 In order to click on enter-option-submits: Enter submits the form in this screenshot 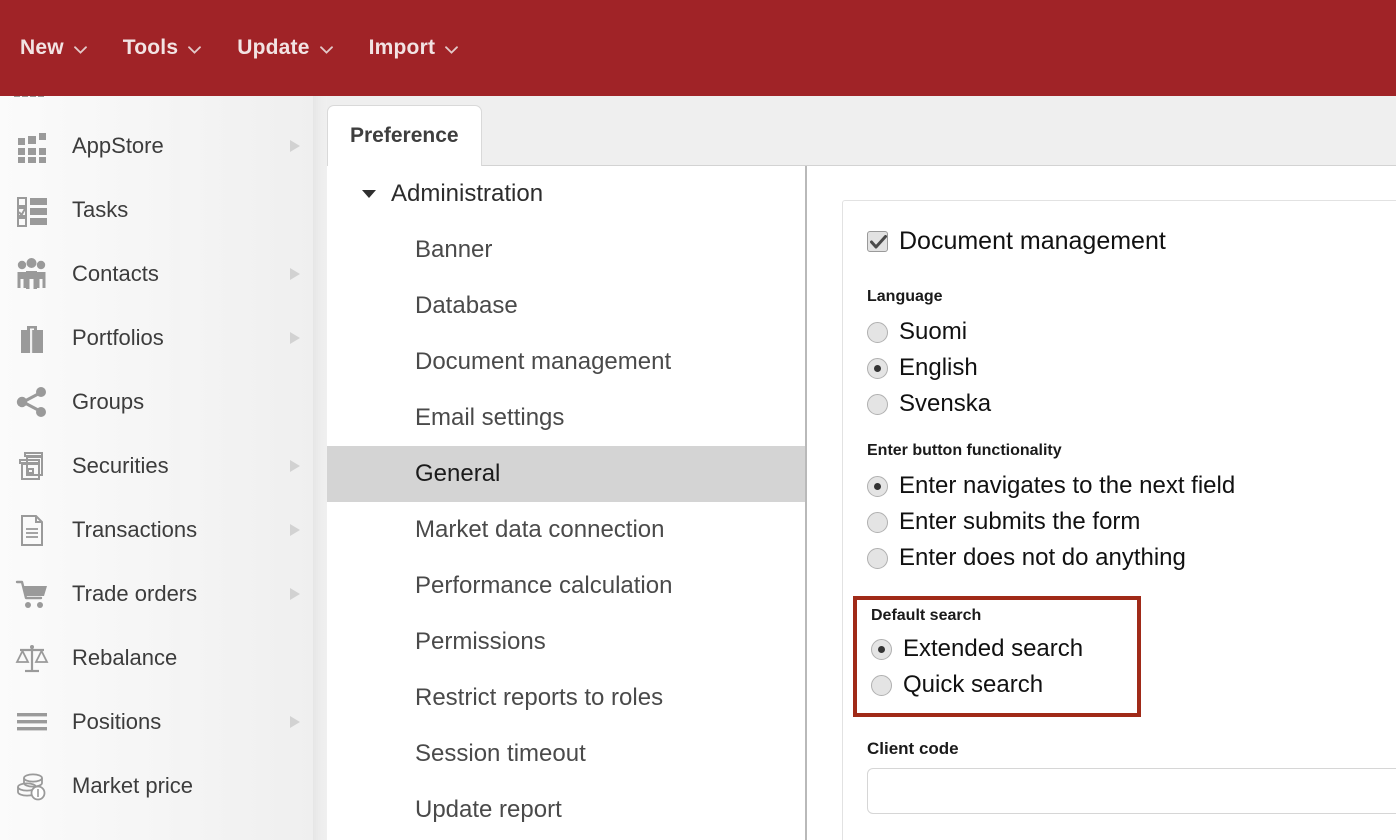, I will do `click(1131, 522)`.